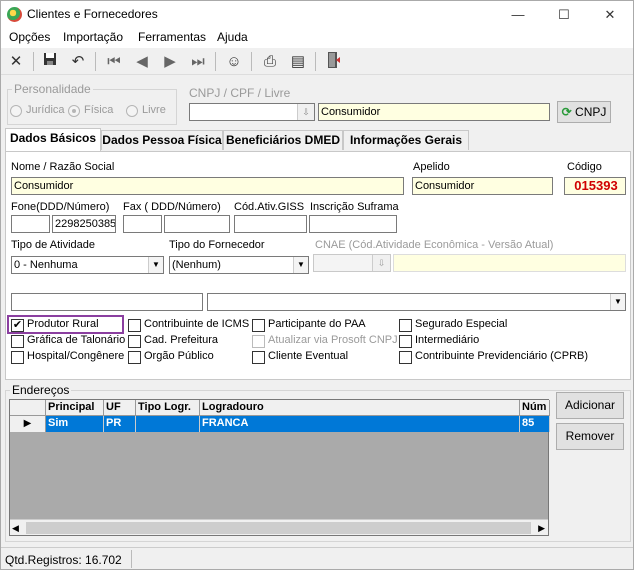 The image size is (634, 570). I want to click on produtor-rural-checkbox: ✔, so click(17, 325).